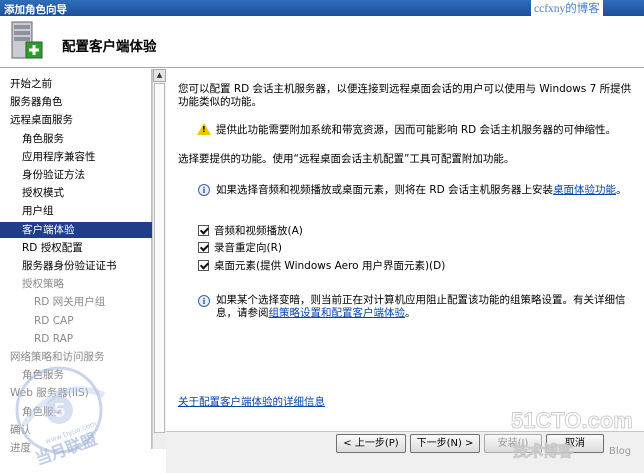 This screenshot has height=473, width=644. What do you see at coordinates (70, 302) in the screenshot?
I see `nav-item: RD 网关用户组` at bounding box center [70, 302].